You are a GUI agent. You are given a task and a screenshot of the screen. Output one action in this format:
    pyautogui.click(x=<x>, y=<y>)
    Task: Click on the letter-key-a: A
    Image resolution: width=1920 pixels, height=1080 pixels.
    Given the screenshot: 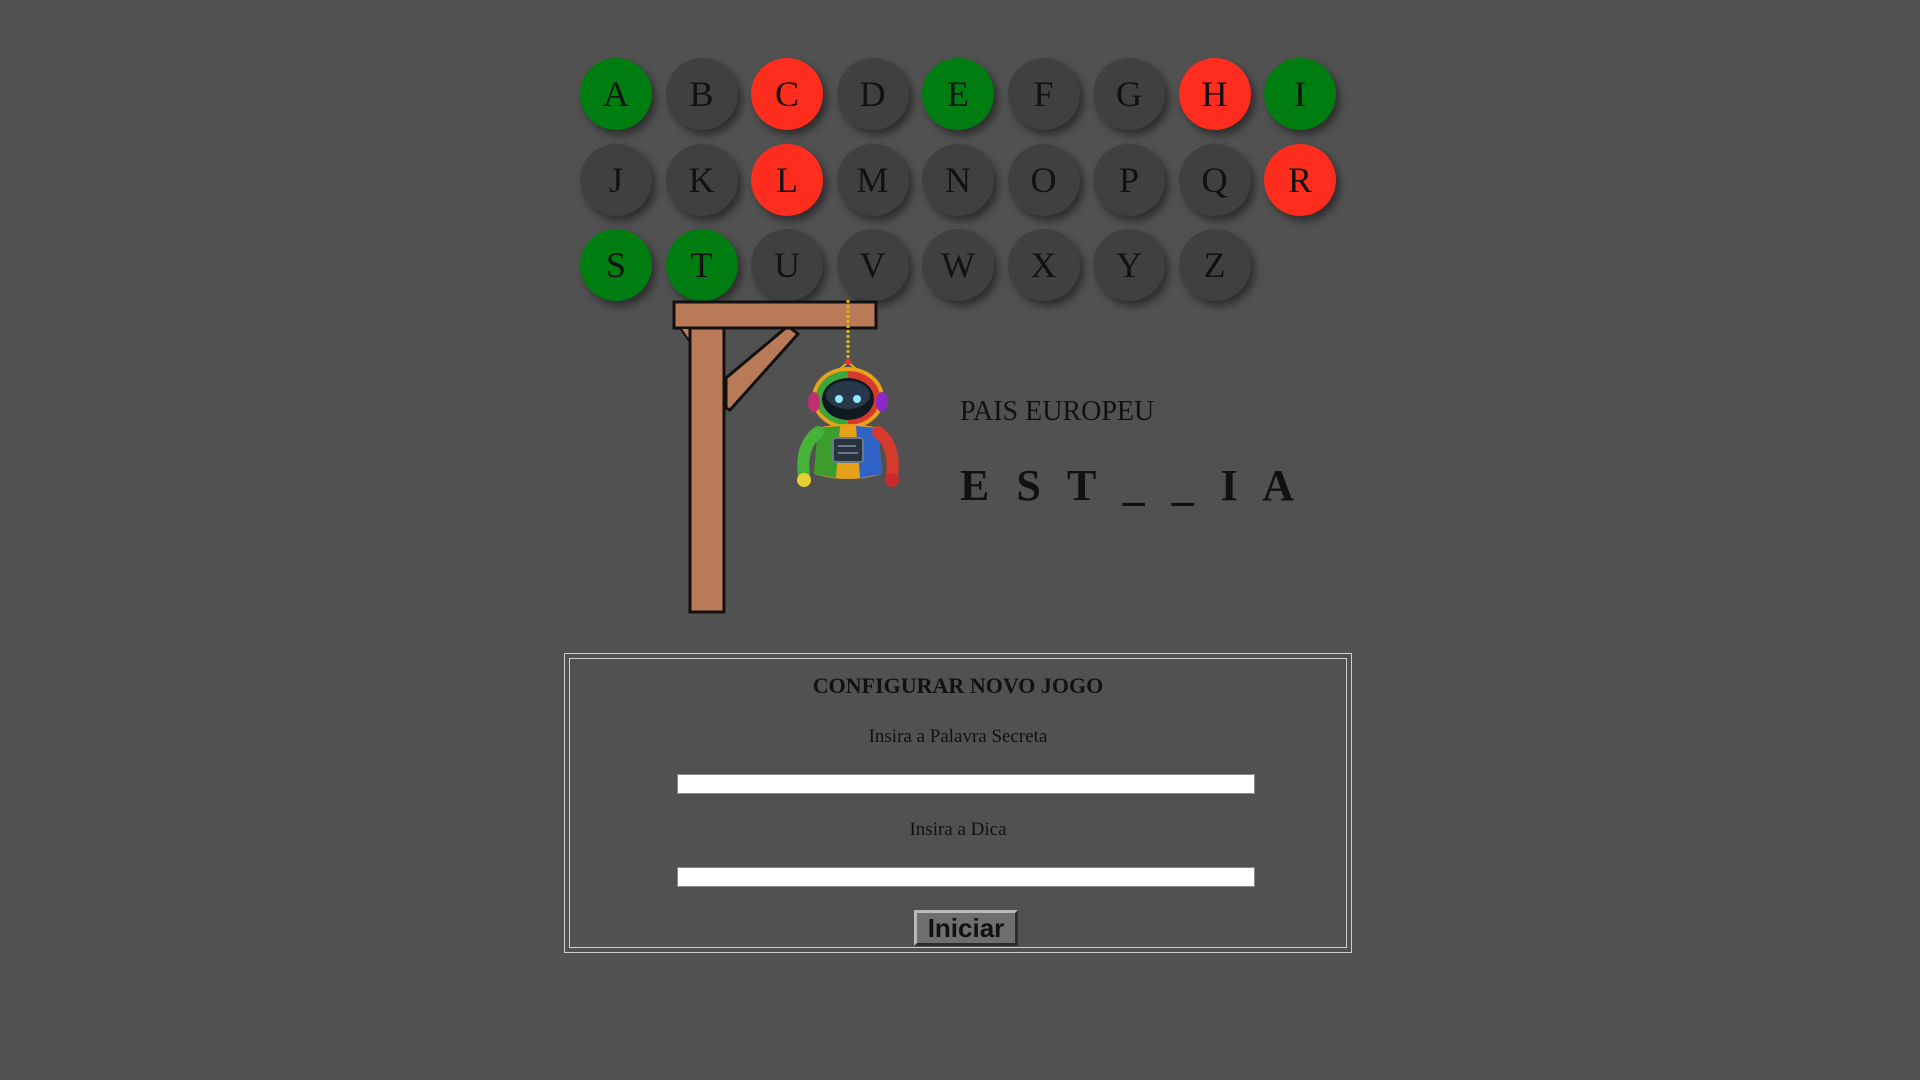 What is the action you would take?
    pyautogui.click(x=616, y=94)
    